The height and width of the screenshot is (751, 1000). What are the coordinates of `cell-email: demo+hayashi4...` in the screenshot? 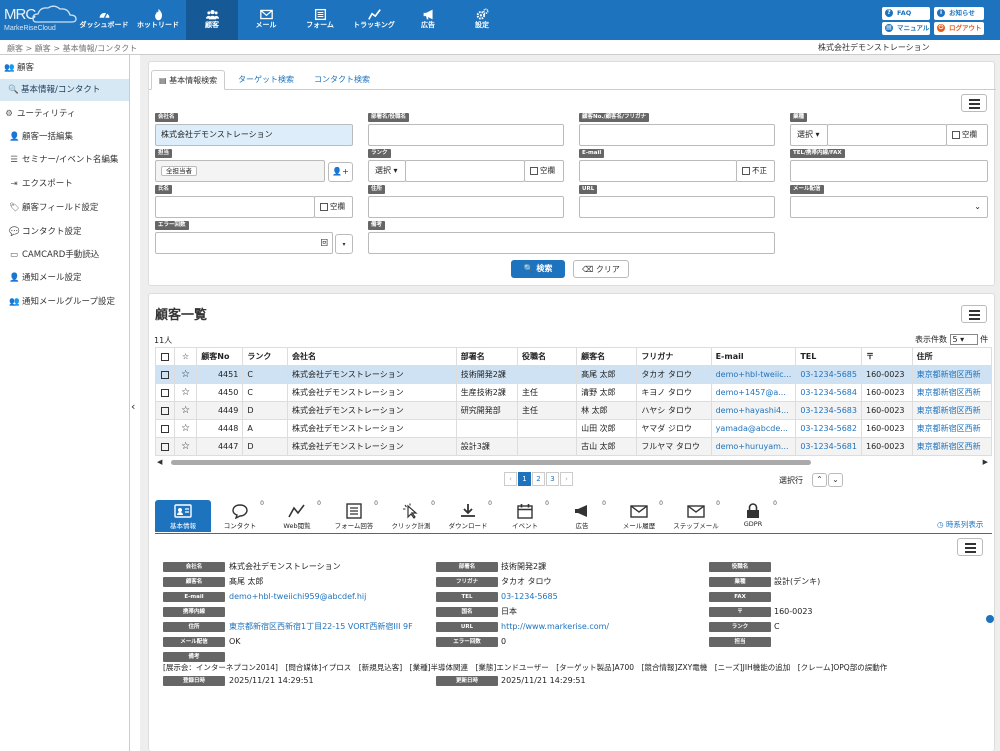 It's located at (753, 410).